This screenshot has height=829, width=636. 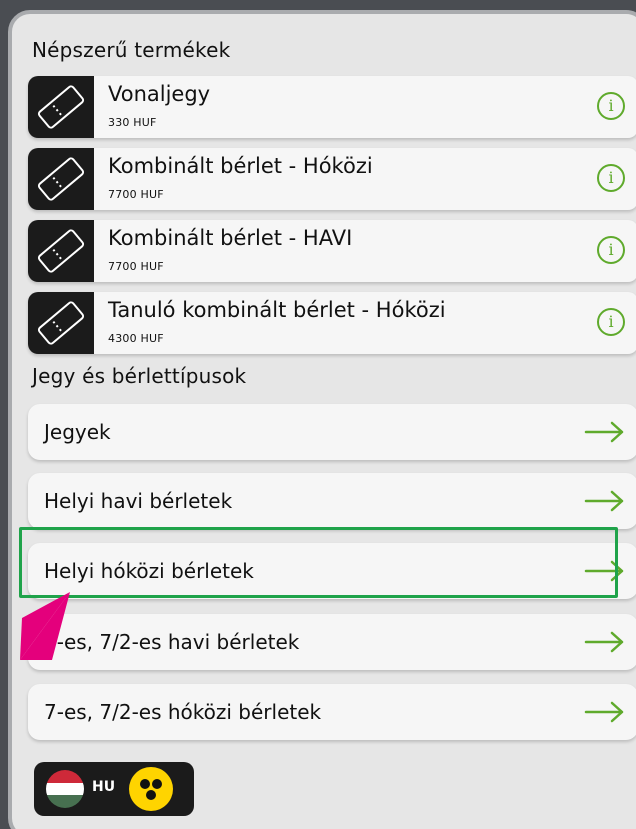 I want to click on category-label: 7-es, 7/2-es hóközi bérletek, so click(x=183, y=712).